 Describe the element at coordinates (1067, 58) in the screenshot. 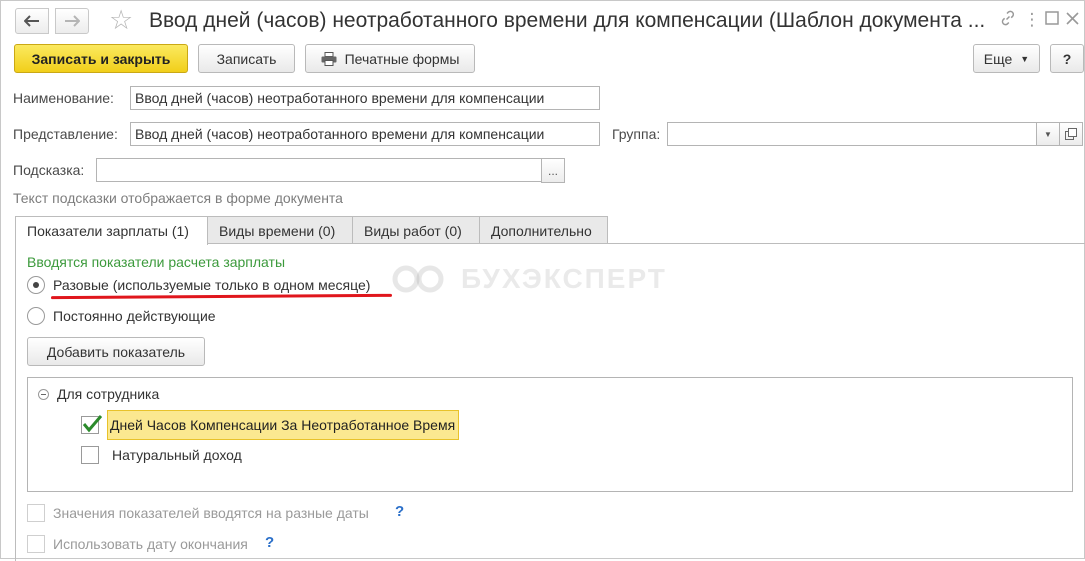

I see `help-button: ?` at that location.